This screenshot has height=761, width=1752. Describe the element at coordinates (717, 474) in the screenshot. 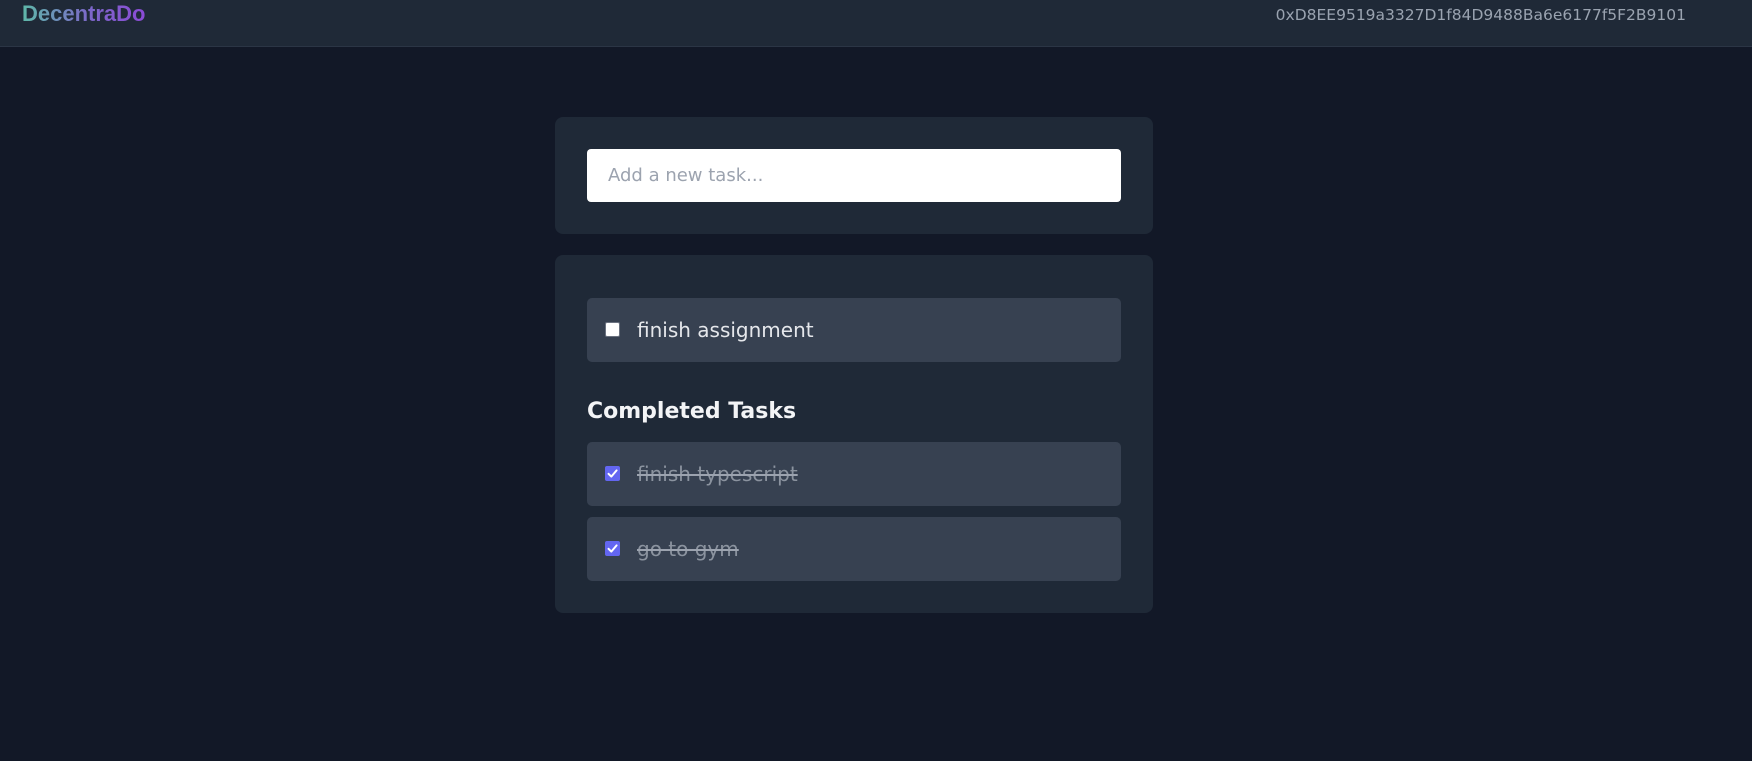

I see `completed-task-label: finish typescript` at that location.